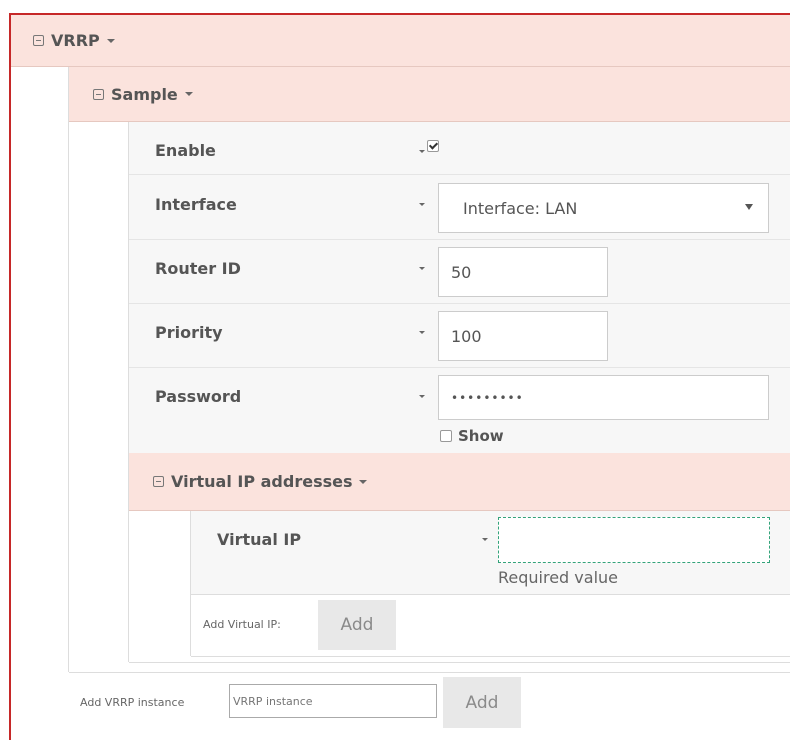  What do you see at coordinates (749, 207) in the screenshot?
I see `dropdown-arrow-icon` at bounding box center [749, 207].